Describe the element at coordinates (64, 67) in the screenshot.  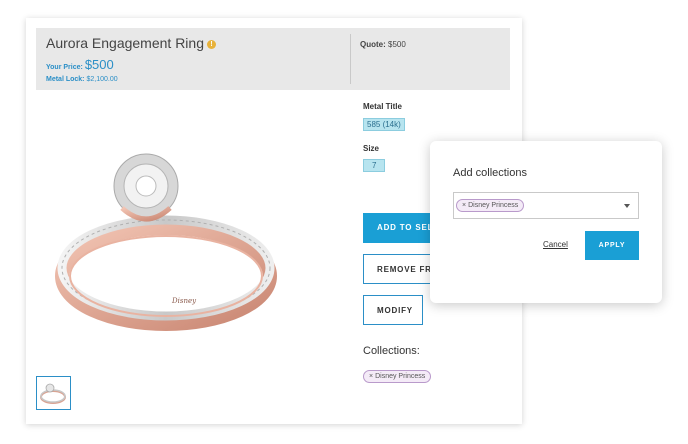
I see `your-price-label: Your Price:` at that location.